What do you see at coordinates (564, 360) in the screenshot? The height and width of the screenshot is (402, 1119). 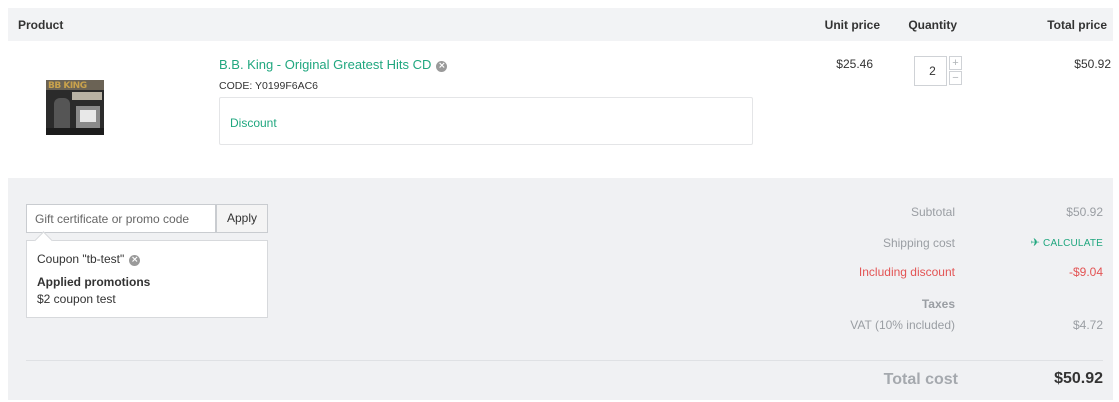 I see `summary-divider` at bounding box center [564, 360].